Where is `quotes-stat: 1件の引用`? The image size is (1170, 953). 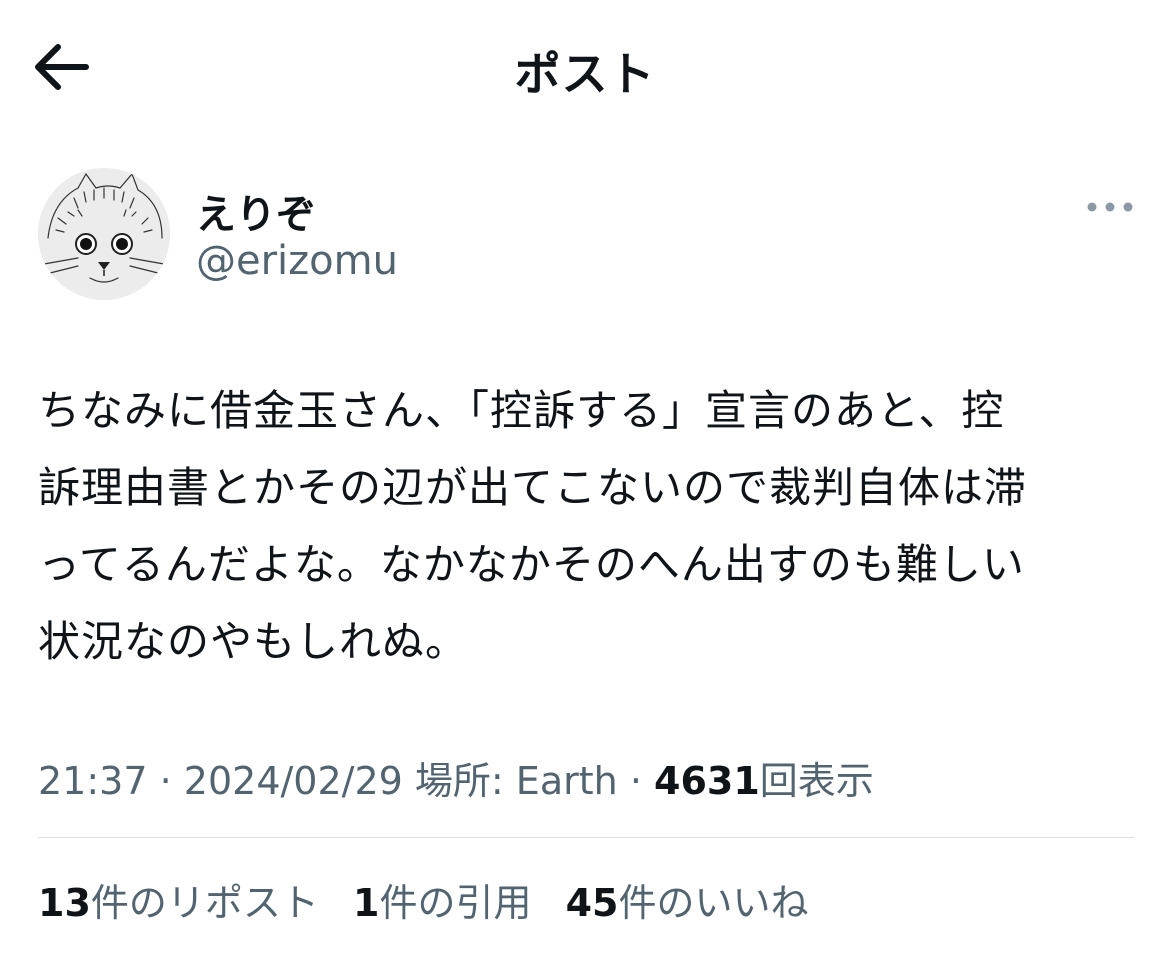 quotes-stat: 1件の引用 is located at coordinates (442, 899).